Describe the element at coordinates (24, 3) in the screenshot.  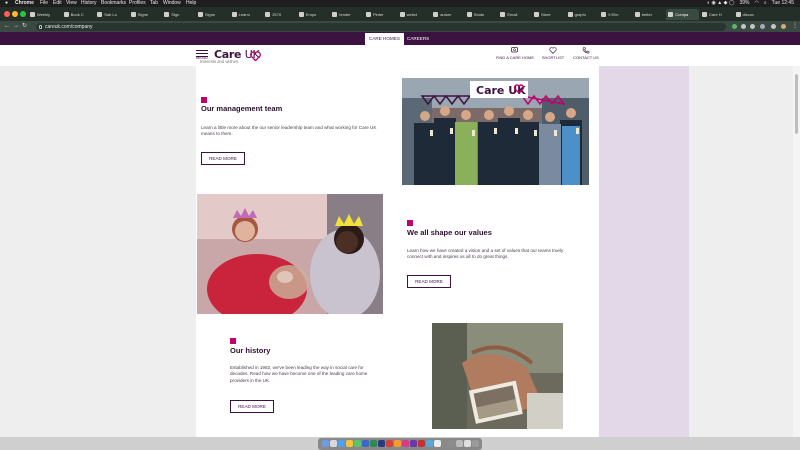
I see `menu-app-name: Chrome` at that location.